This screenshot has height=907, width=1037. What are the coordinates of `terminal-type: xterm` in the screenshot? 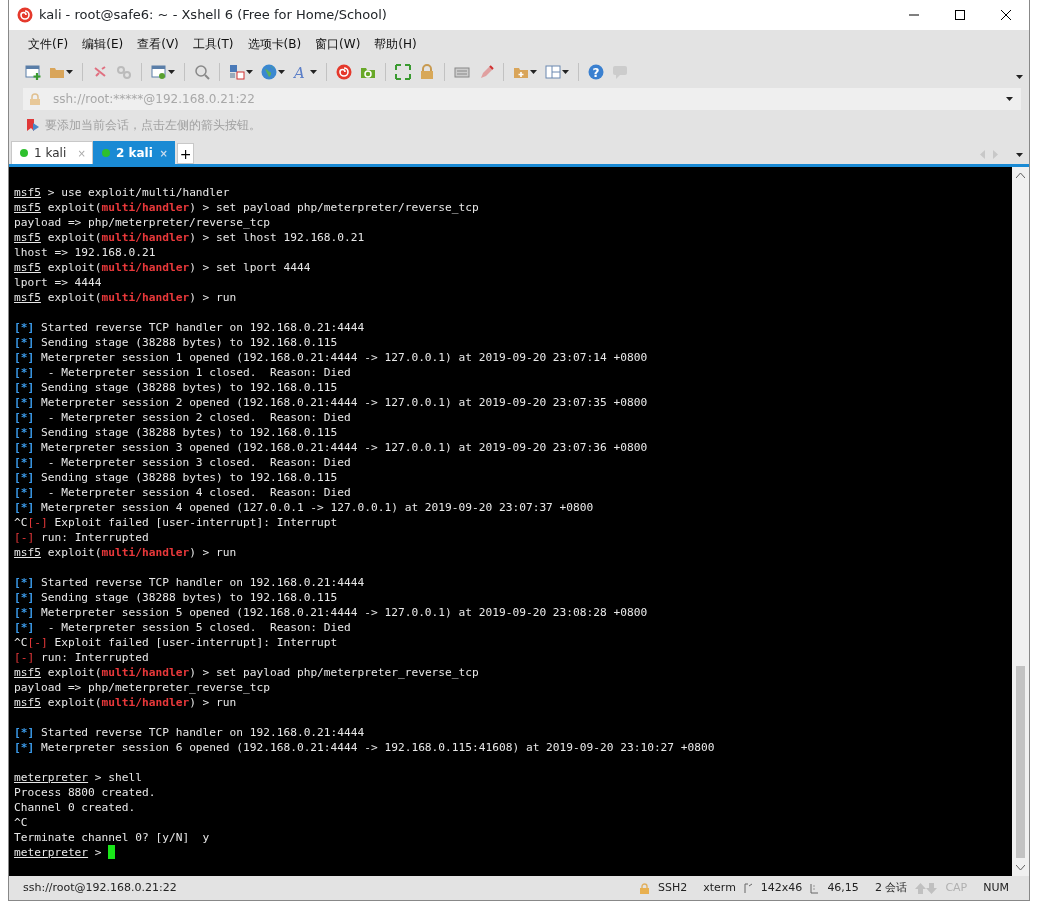 It's located at (719, 887).